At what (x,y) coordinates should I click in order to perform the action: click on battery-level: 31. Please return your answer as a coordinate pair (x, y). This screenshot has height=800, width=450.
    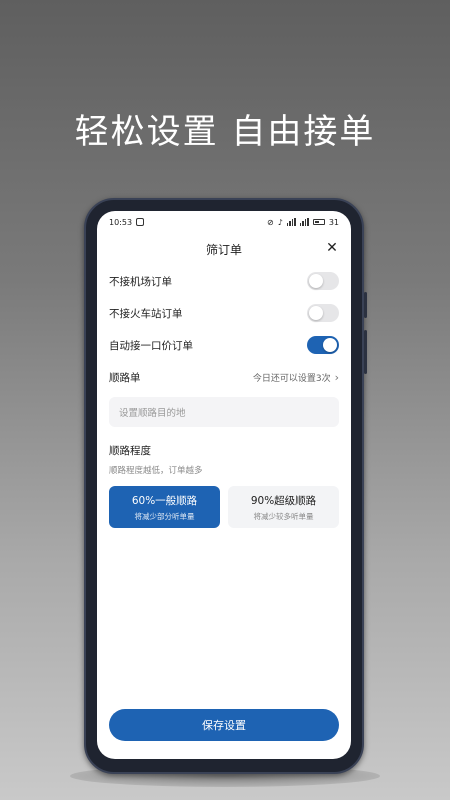
    Looking at the image, I should click on (333, 222).